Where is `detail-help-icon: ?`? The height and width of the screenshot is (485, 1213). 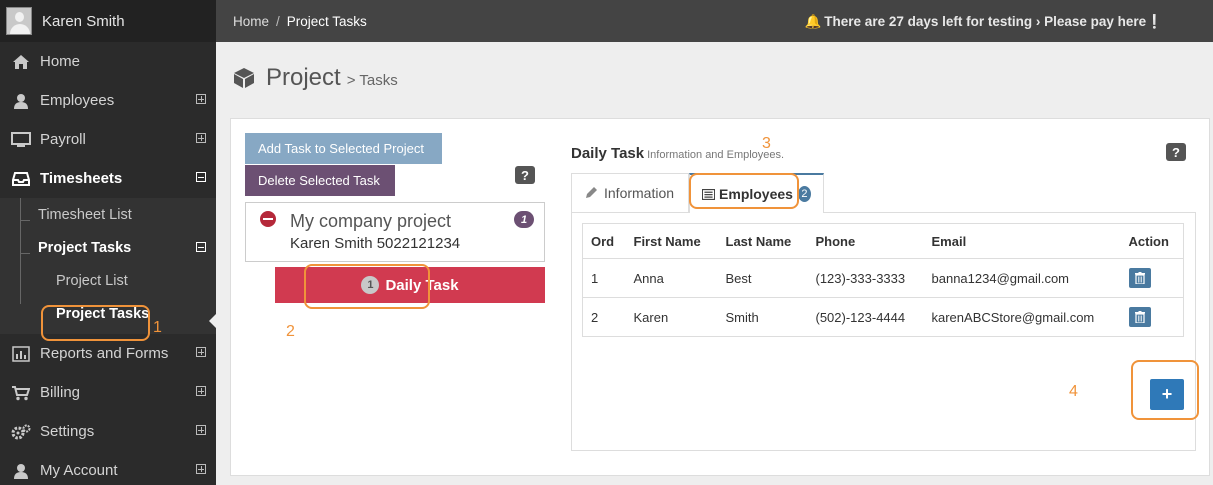 detail-help-icon: ? is located at coordinates (1176, 152).